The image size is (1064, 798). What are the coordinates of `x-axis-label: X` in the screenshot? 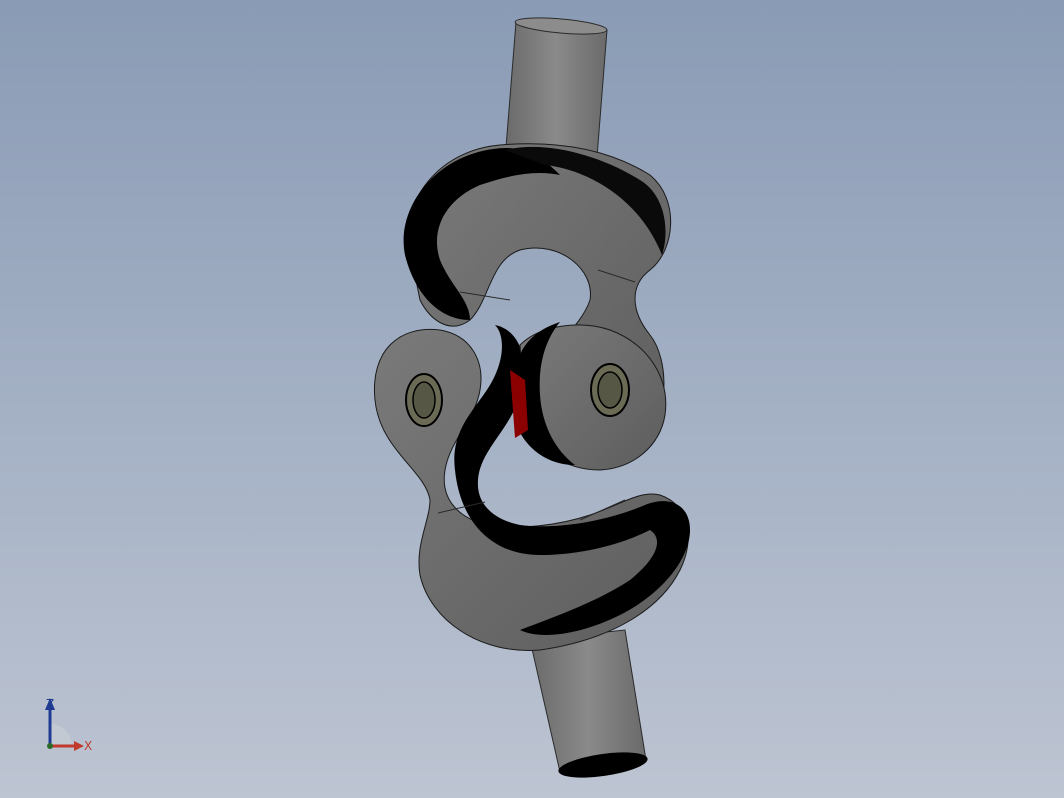 It's located at (88, 746).